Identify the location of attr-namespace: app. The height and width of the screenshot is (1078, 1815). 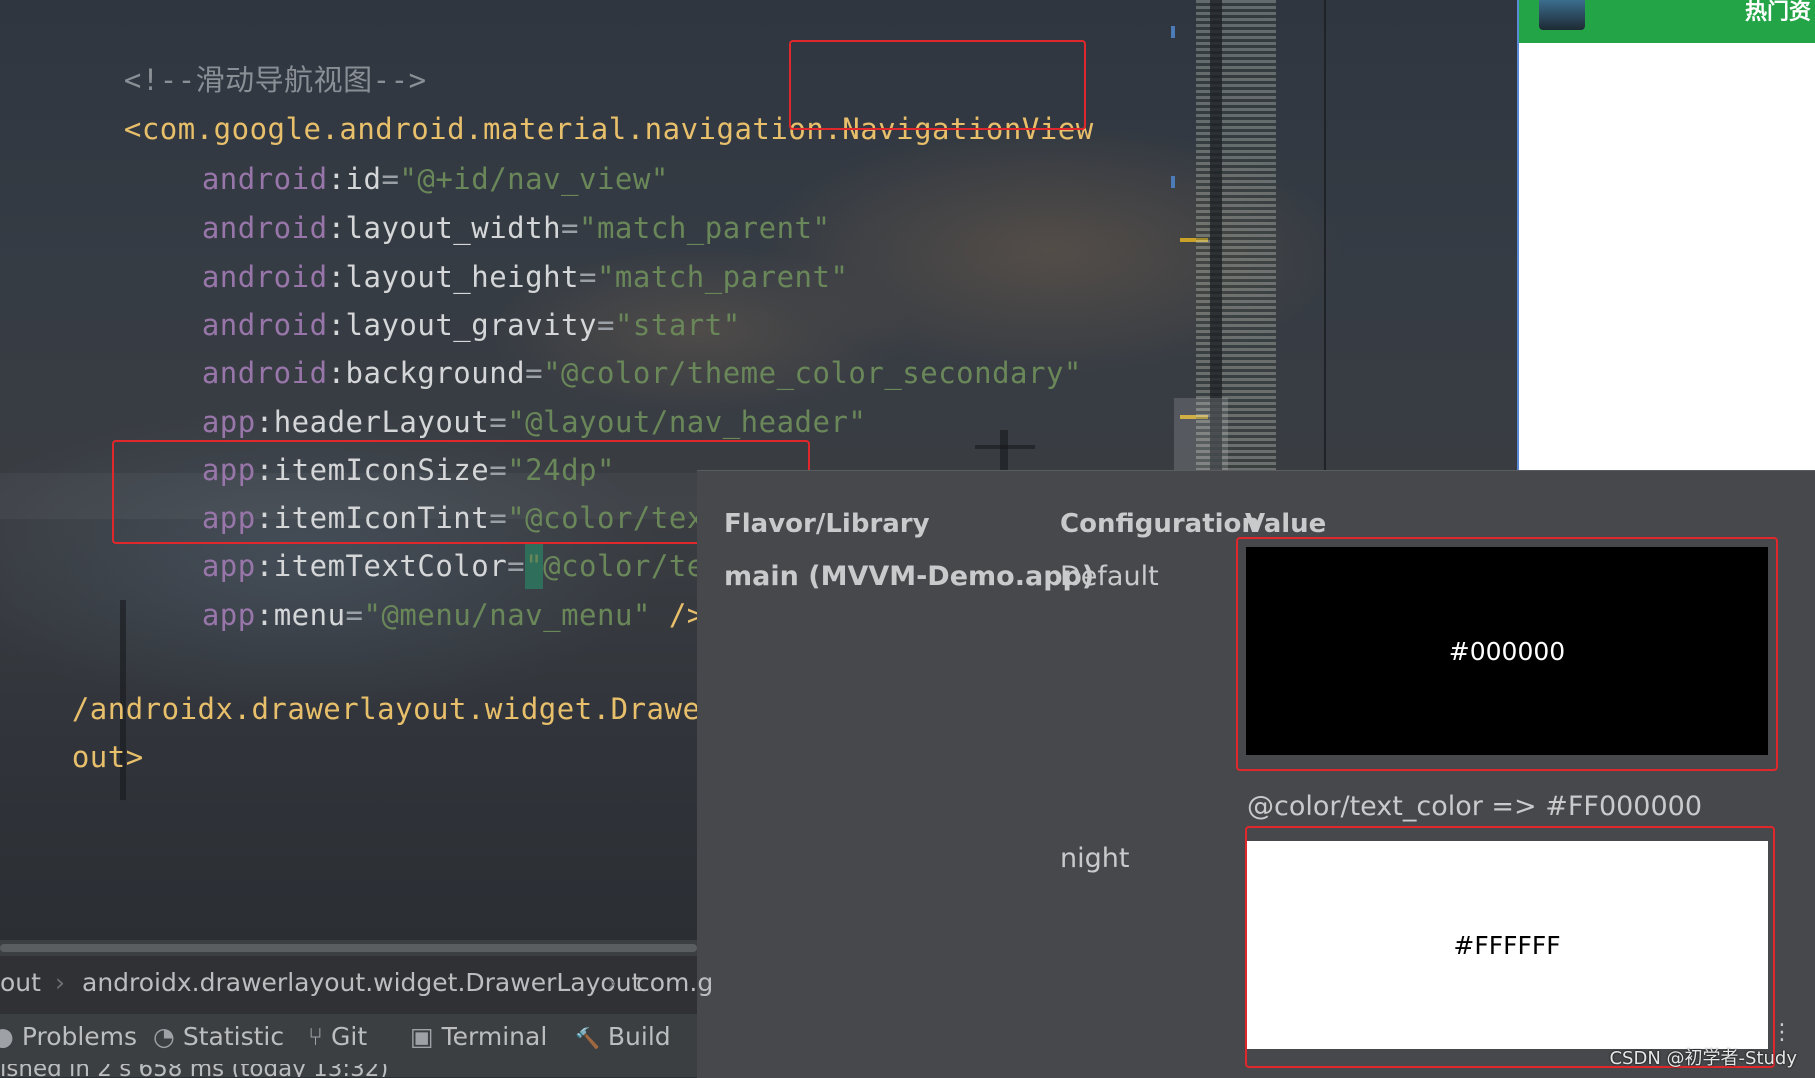
(228, 615).